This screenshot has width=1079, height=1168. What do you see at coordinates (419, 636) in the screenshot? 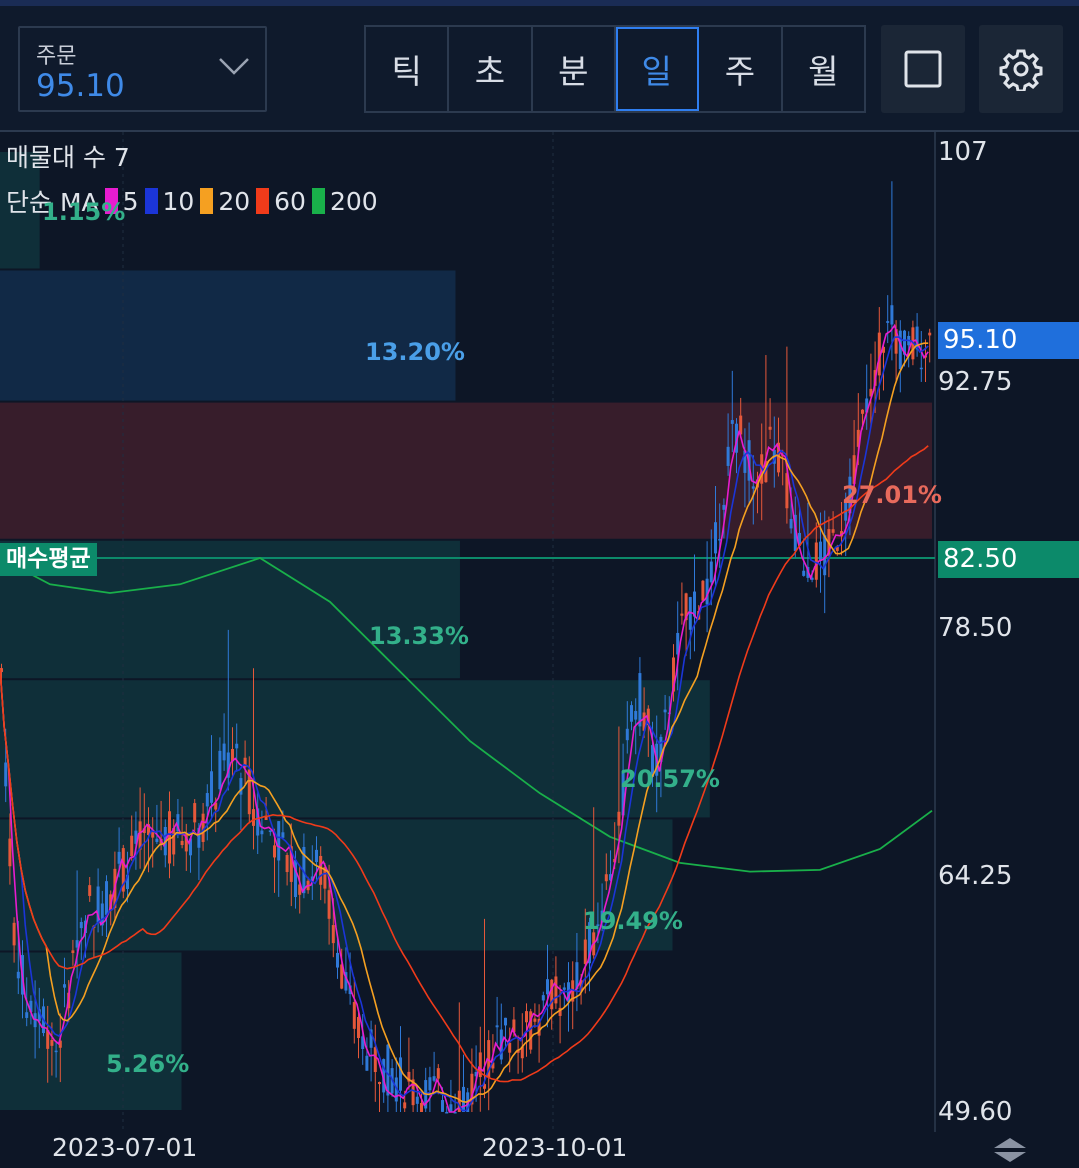
I see `vp-pct-label: 13.33%` at bounding box center [419, 636].